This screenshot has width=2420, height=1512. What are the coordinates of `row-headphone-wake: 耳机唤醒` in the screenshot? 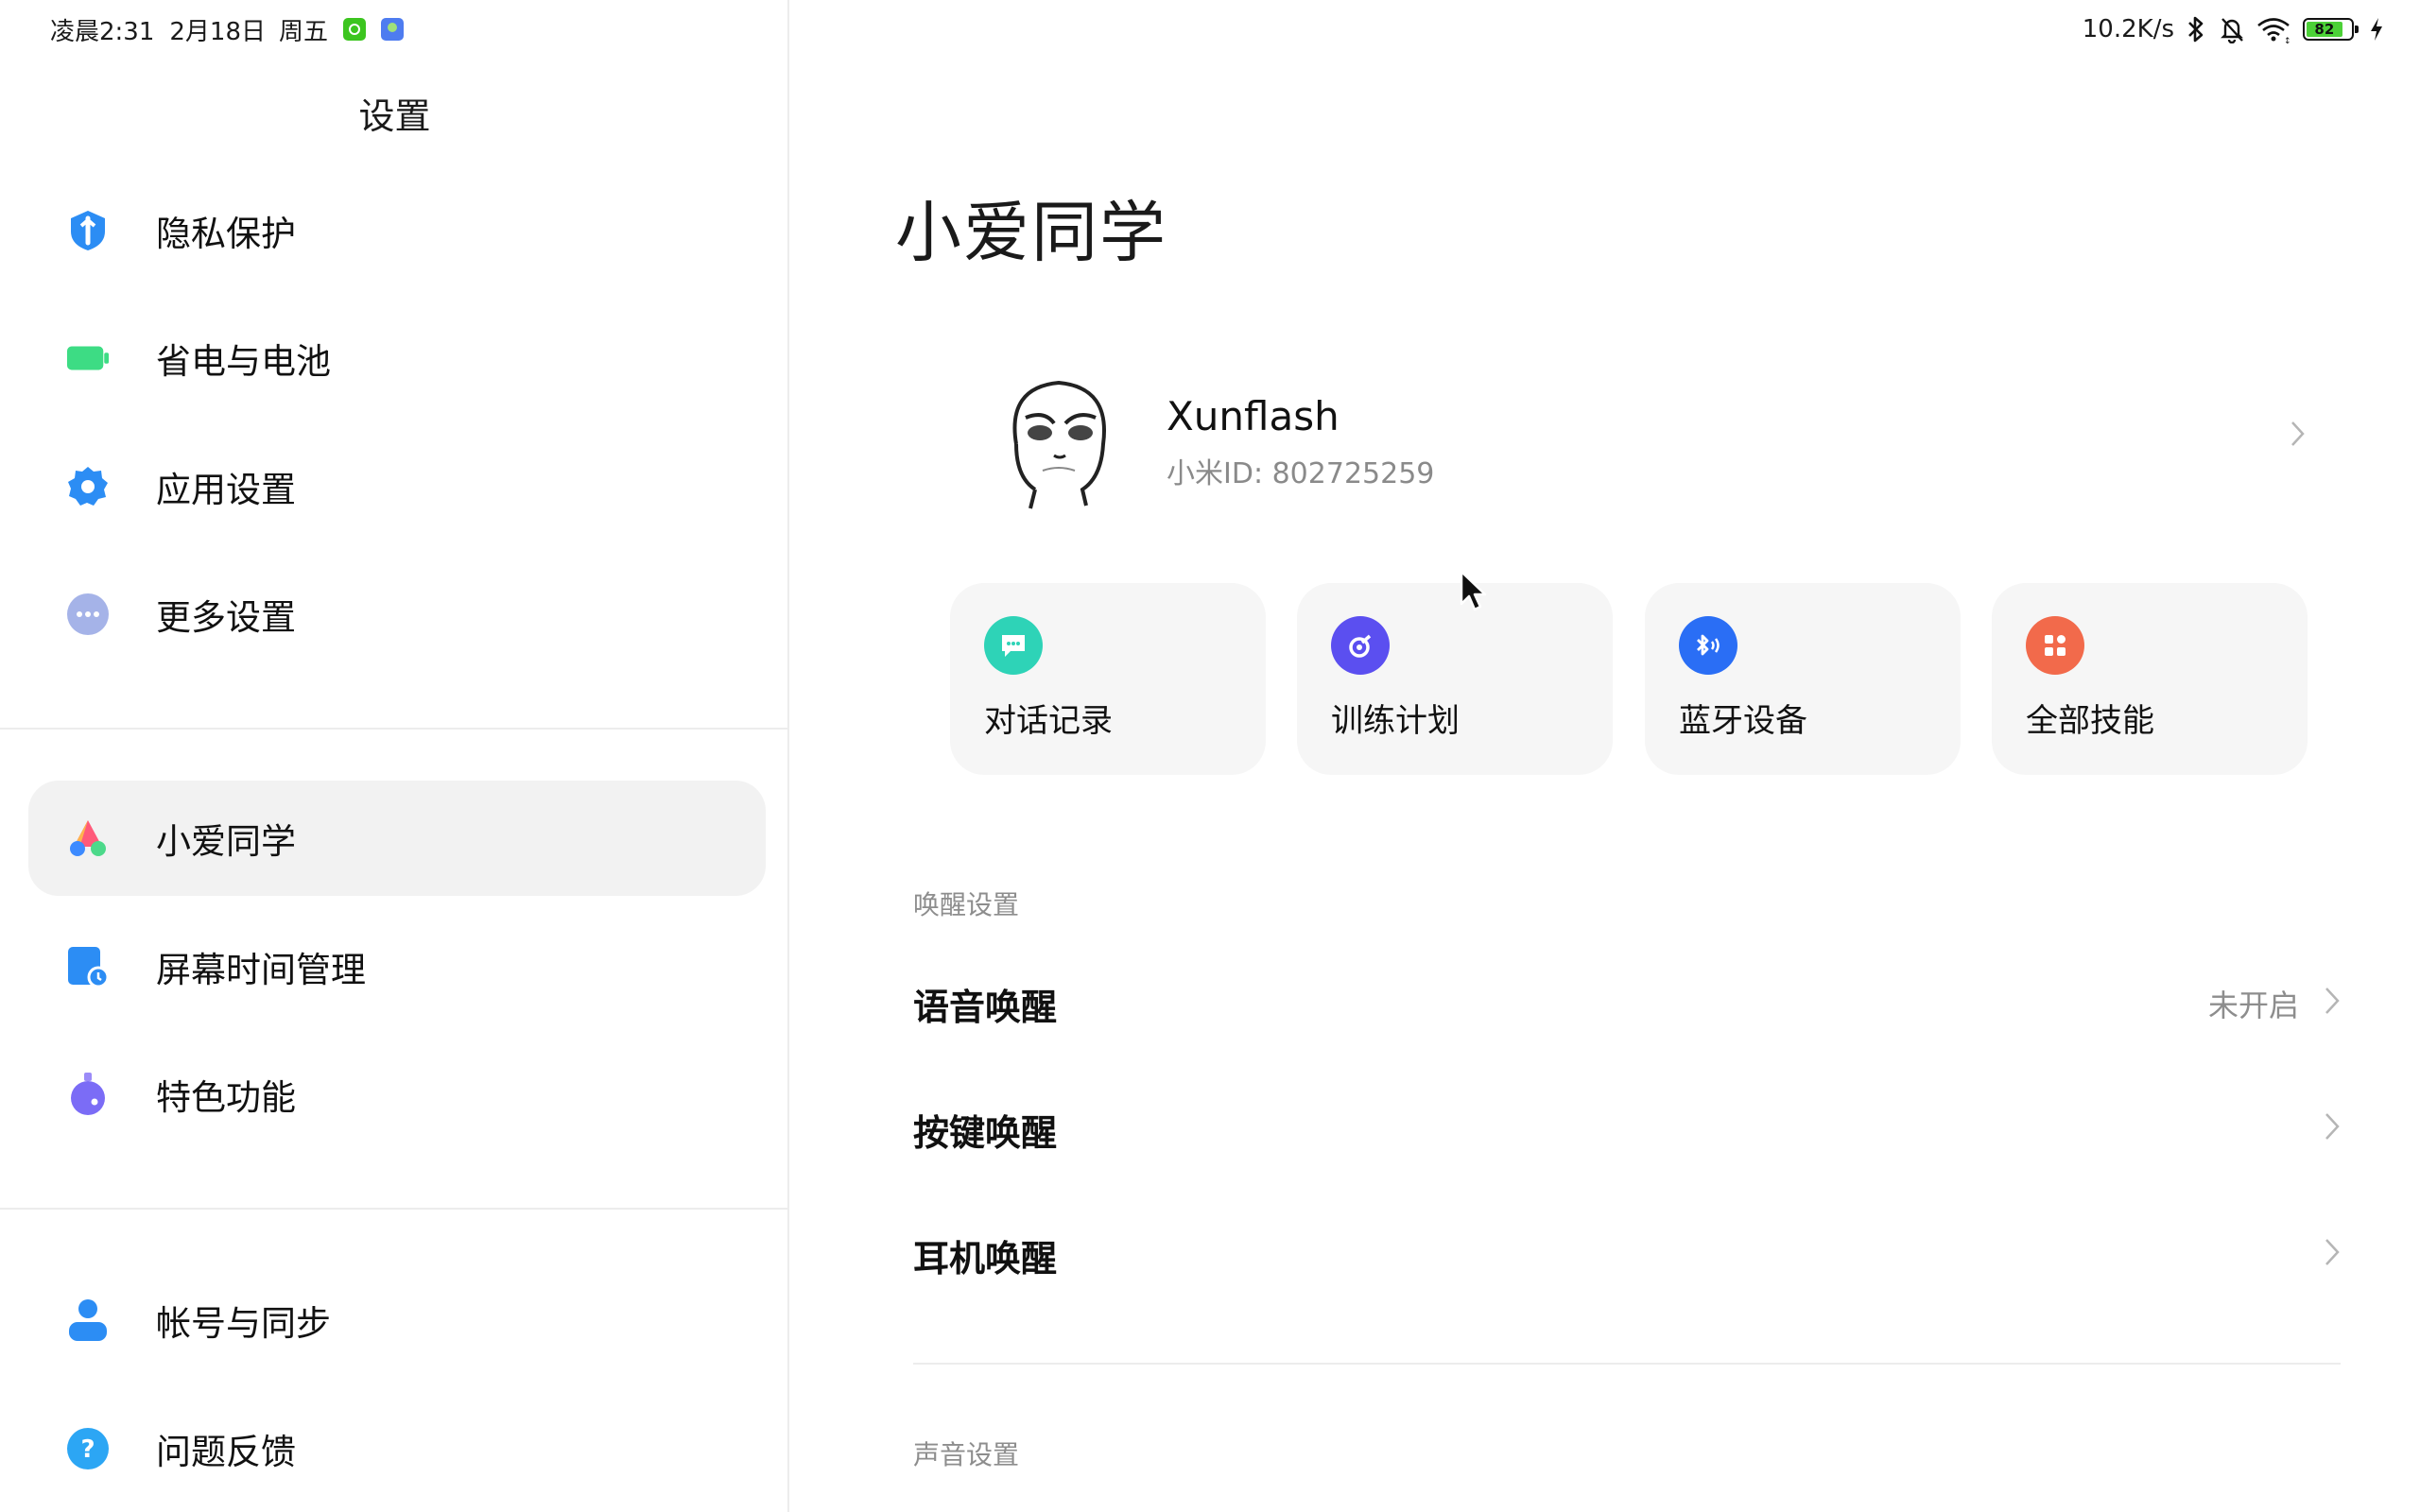 It's located at (1627, 1253).